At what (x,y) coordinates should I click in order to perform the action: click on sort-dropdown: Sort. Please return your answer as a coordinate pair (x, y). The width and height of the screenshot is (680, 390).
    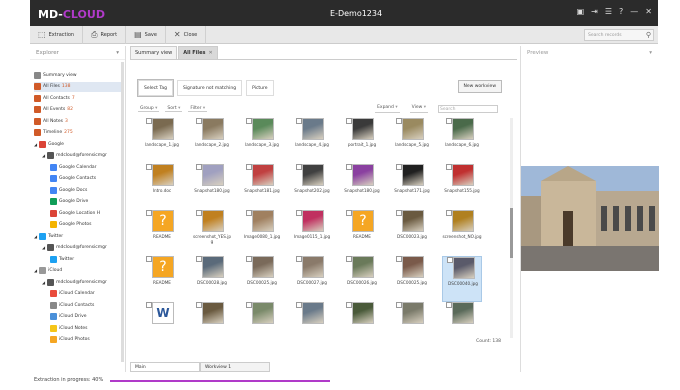
    Looking at the image, I should click on (174, 109).